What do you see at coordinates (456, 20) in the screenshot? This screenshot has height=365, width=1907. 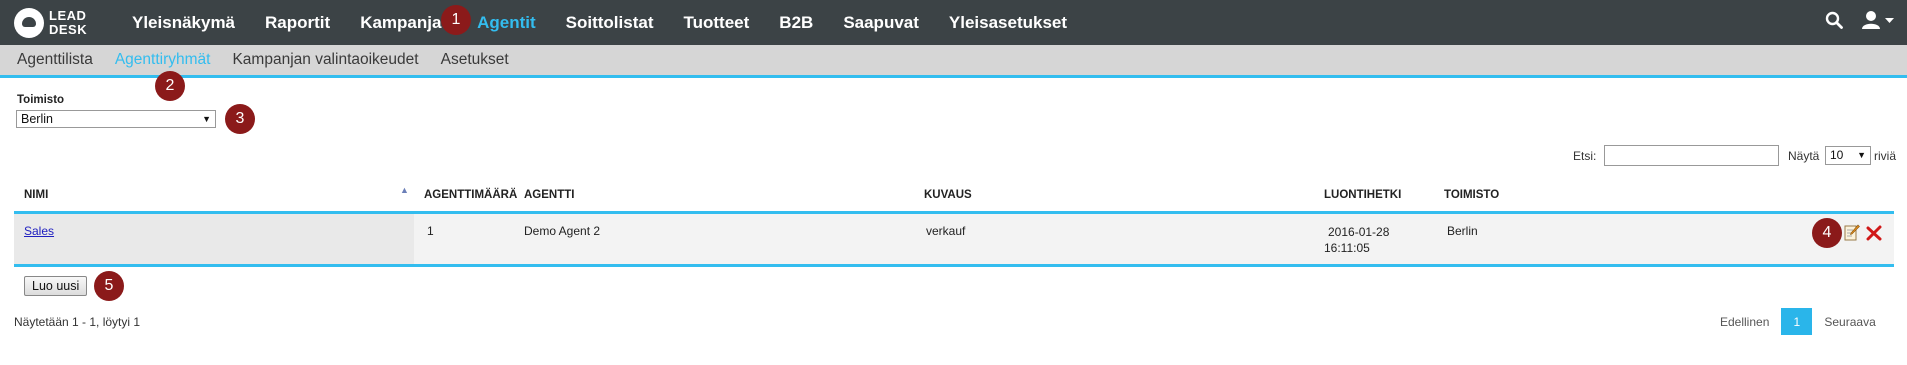 I see `marker-1: 1` at bounding box center [456, 20].